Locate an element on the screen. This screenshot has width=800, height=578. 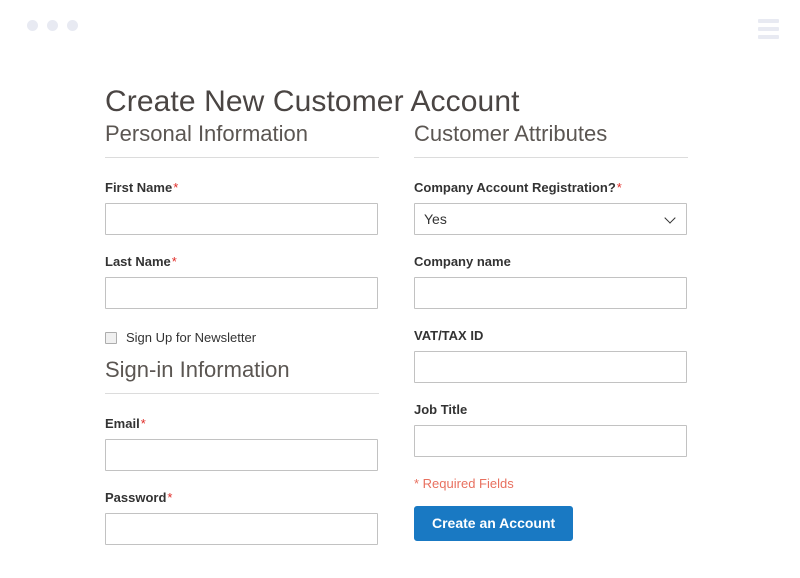
last-name-input is located at coordinates (241, 293).